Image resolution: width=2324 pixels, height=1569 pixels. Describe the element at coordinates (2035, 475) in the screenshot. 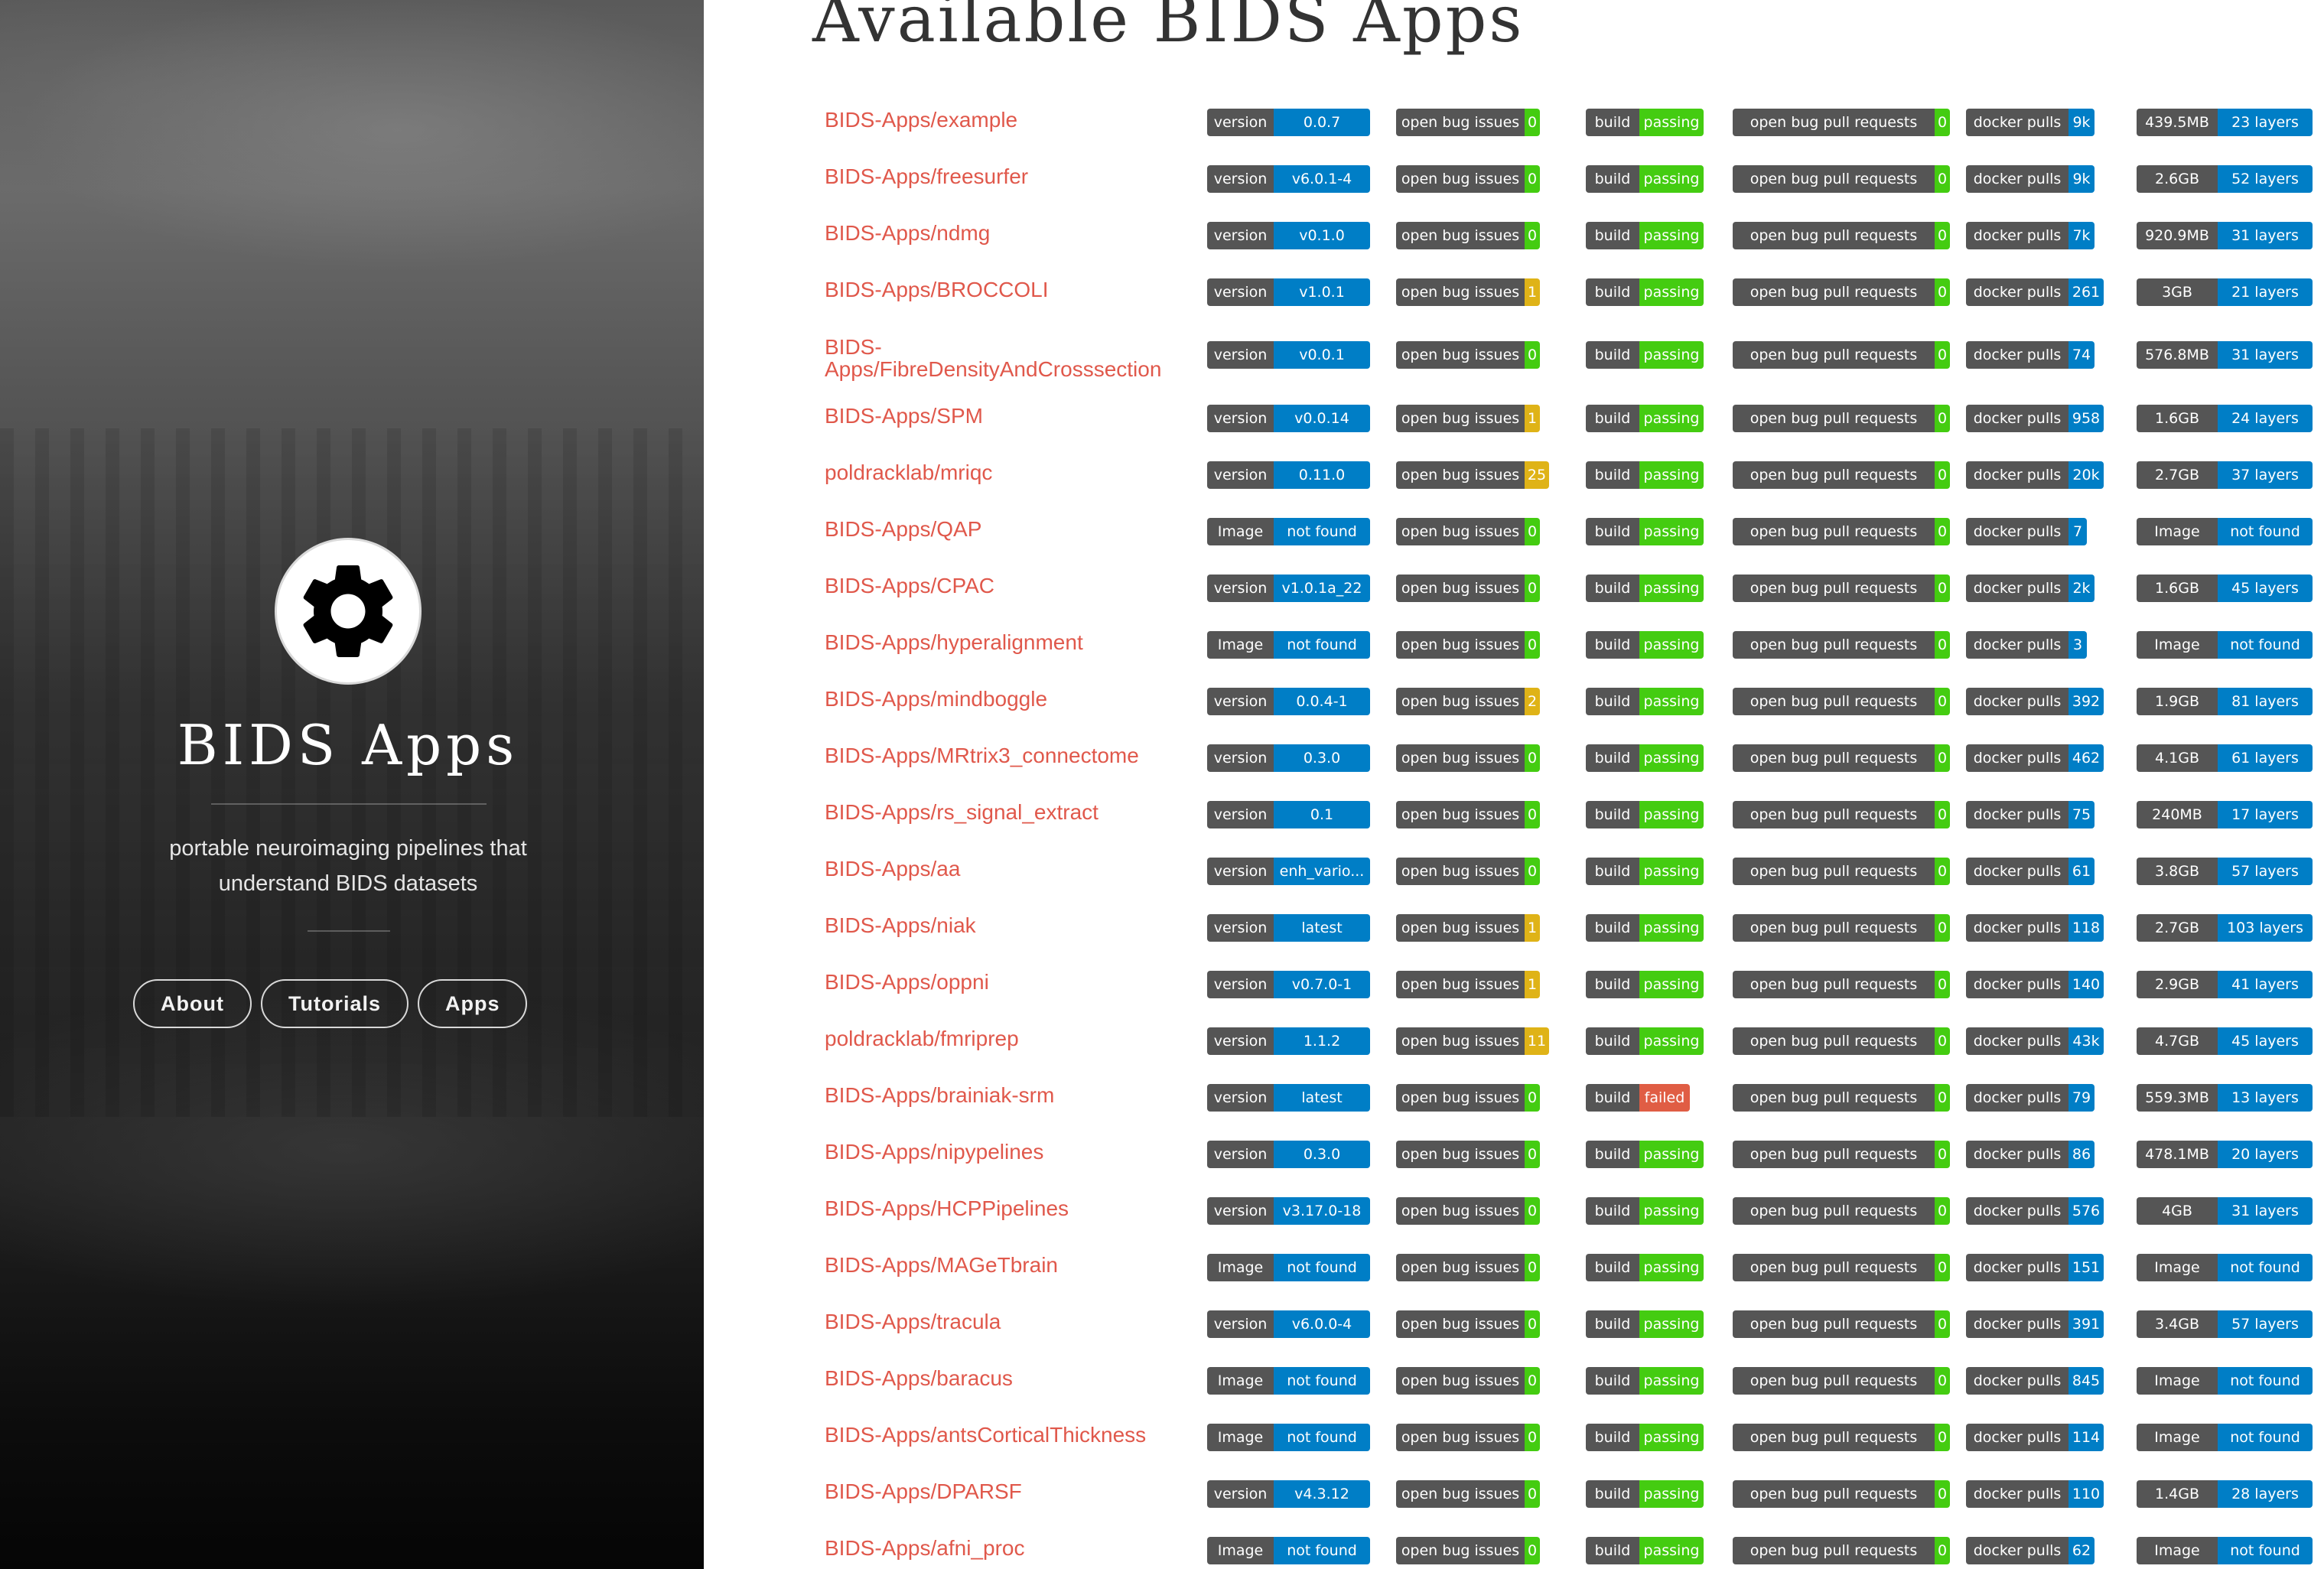

I see `docker-pulls-badge: docker pulls 20k` at that location.